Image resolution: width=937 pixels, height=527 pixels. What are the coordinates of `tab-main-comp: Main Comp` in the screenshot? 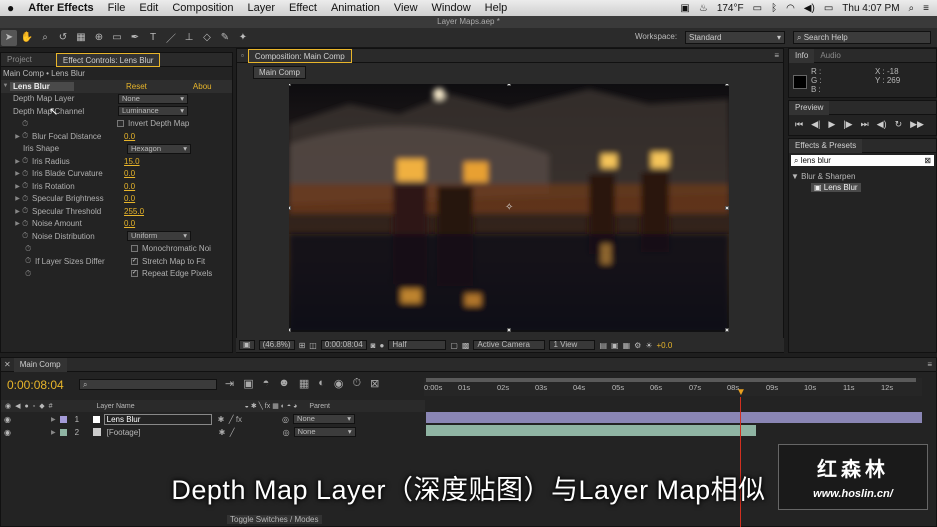 It's located at (40, 364).